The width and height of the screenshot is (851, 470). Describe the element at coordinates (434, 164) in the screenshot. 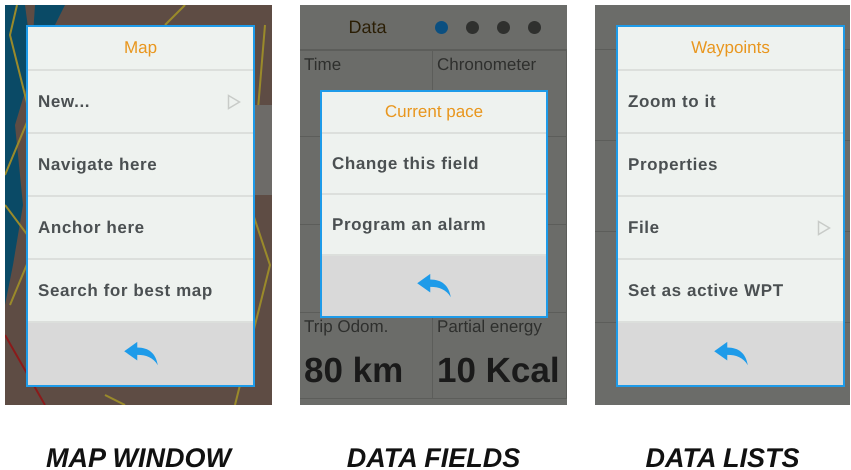

I see `menu-item: Change this field` at that location.